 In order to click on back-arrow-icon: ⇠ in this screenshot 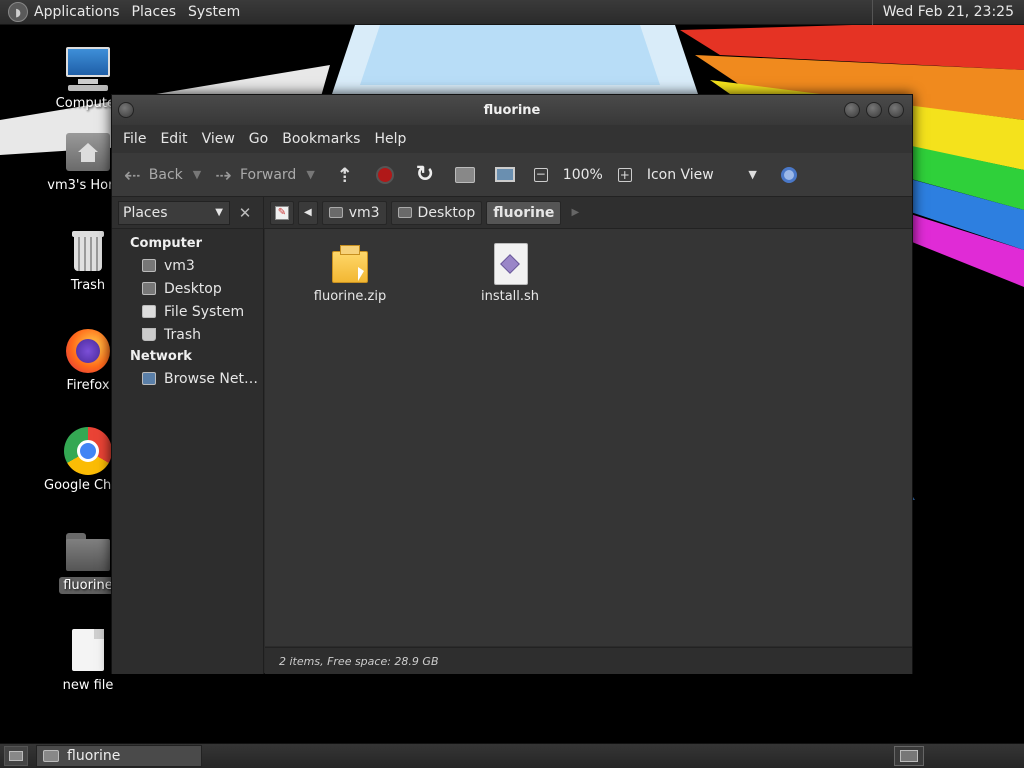, I will do `click(132, 174)`.